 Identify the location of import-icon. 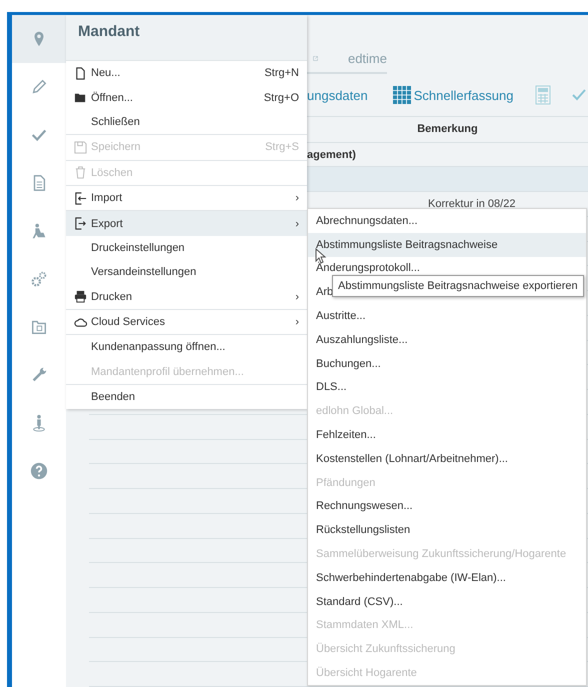
(80, 198).